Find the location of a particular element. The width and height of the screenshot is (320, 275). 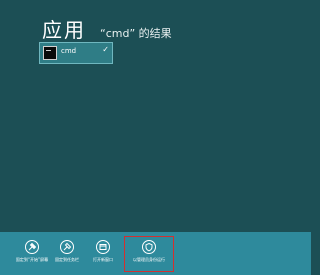

command-prompt-icon is located at coordinates (50, 53).